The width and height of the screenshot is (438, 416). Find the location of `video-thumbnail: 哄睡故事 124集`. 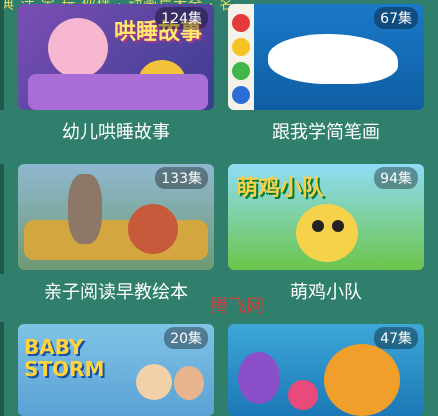

video-thumbnail: 哄睡故事 124集 is located at coordinates (116, 57).